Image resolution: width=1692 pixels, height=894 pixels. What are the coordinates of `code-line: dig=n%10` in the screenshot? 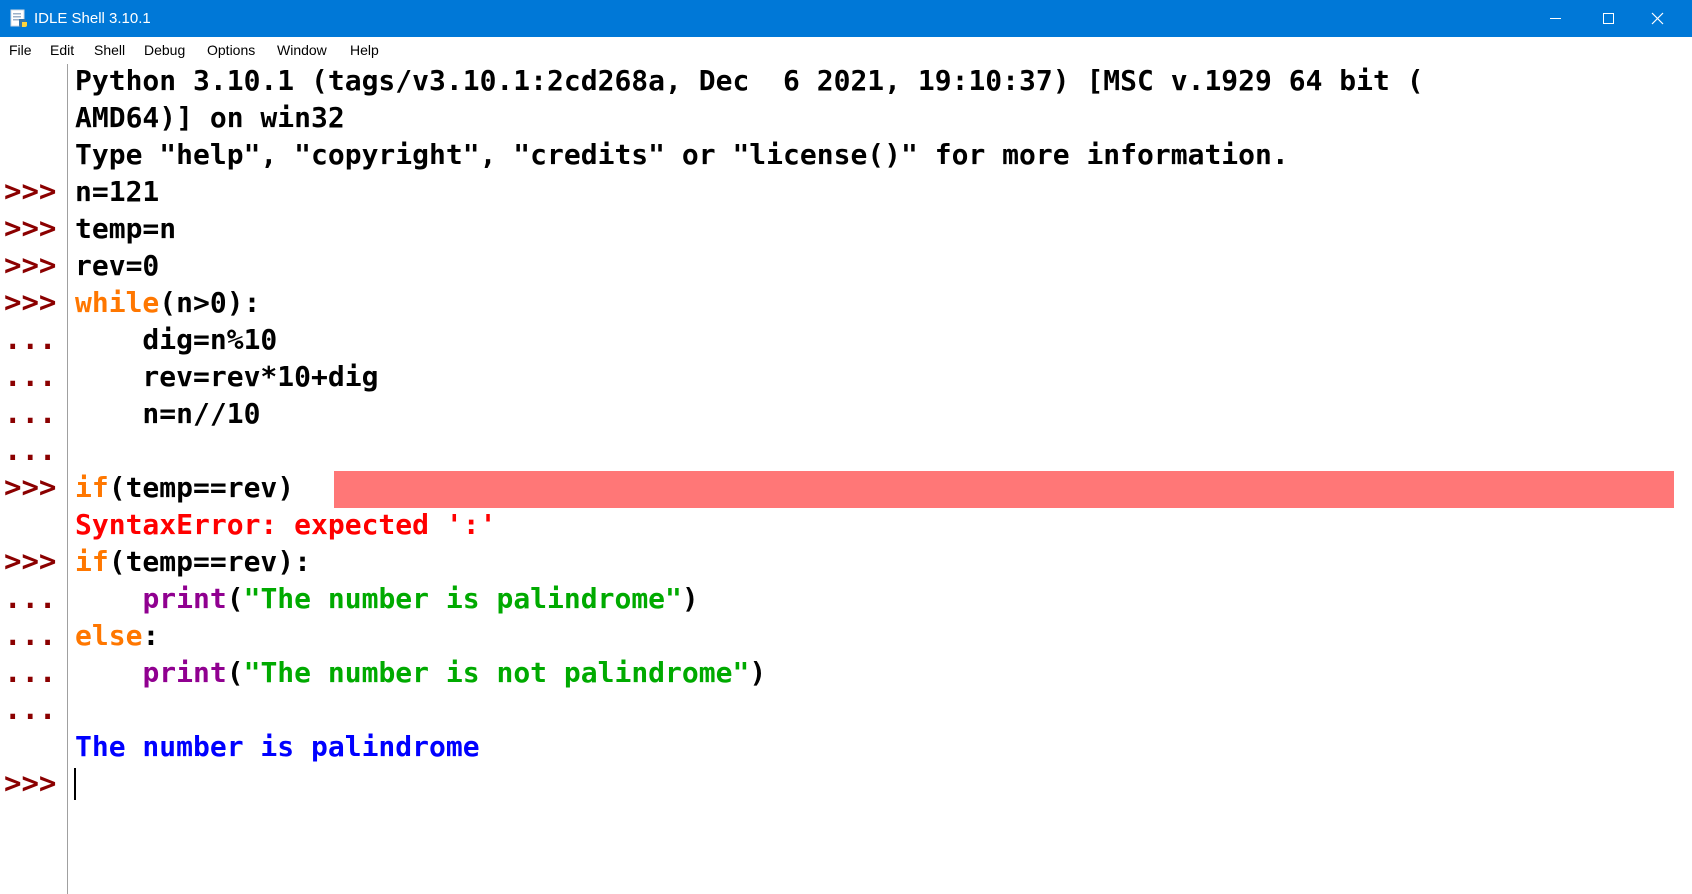 It's located at (176, 339).